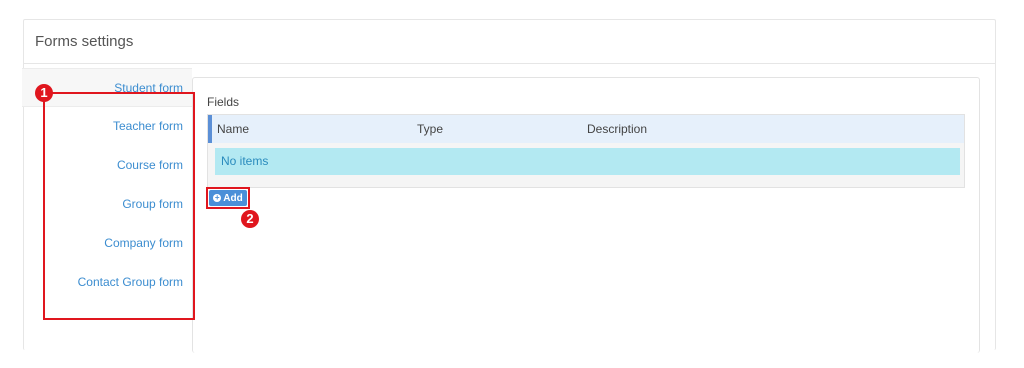 Image resolution: width=1024 pixels, height=368 pixels. I want to click on annotation-box-add, so click(228, 198).